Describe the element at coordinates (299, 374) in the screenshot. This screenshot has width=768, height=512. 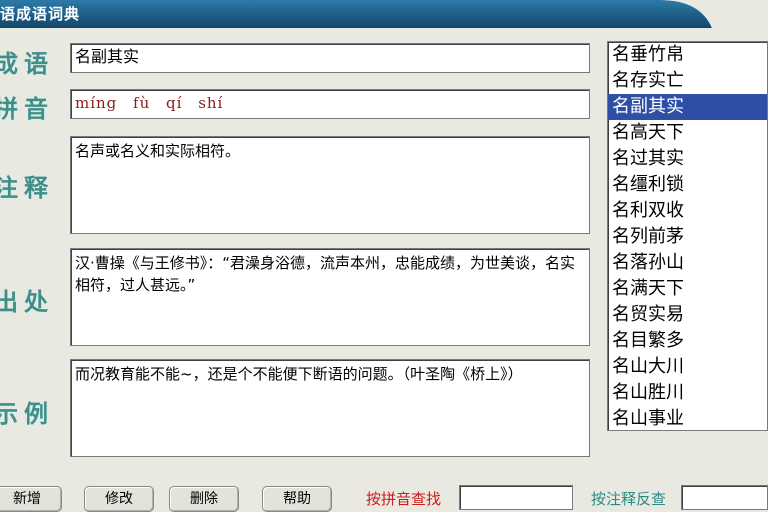
I see `example-value: 而况教育能不能~，还是个不能便下断语的问题。（叶圣陶《桥上》）` at that location.